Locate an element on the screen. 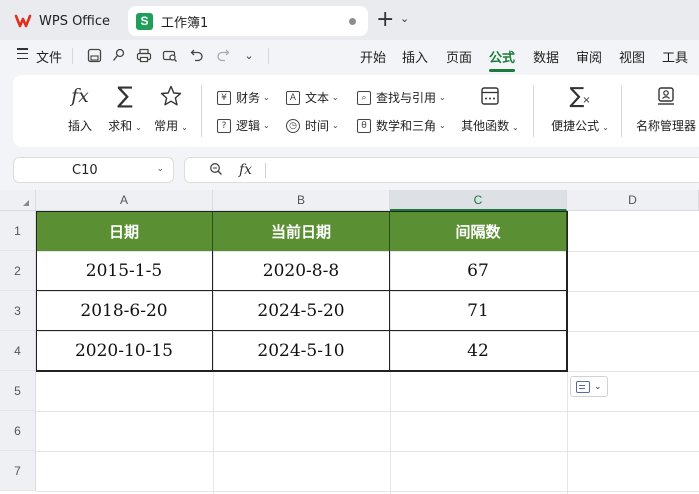  quick-sigma-icon: ∑ × is located at coordinates (580, 96).